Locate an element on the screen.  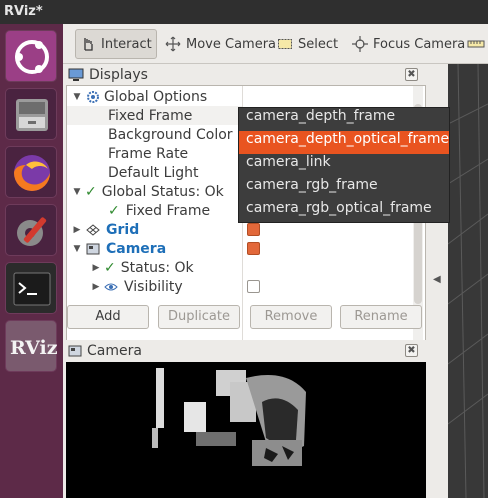
tree-label: Visibility is located at coordinates (153, 286).